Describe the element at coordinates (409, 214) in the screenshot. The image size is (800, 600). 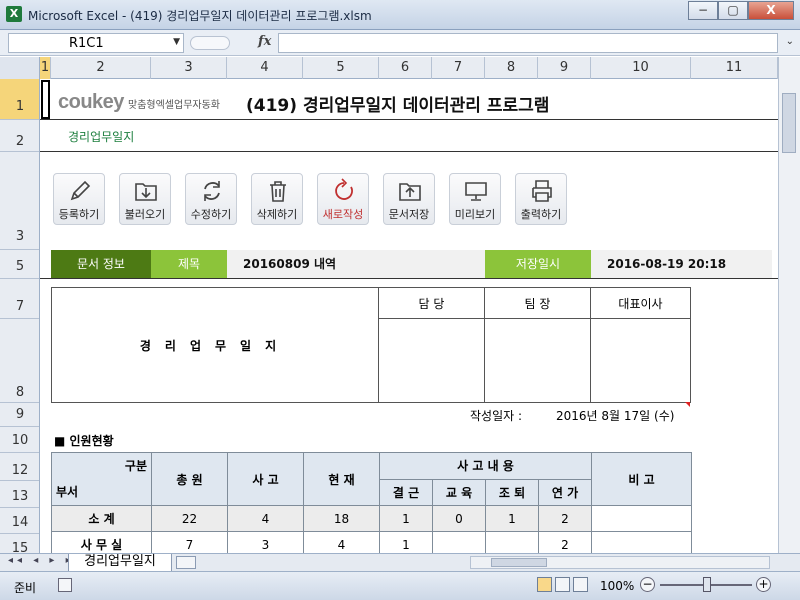
I see `save-document-button-label: 문서저장` at that location.